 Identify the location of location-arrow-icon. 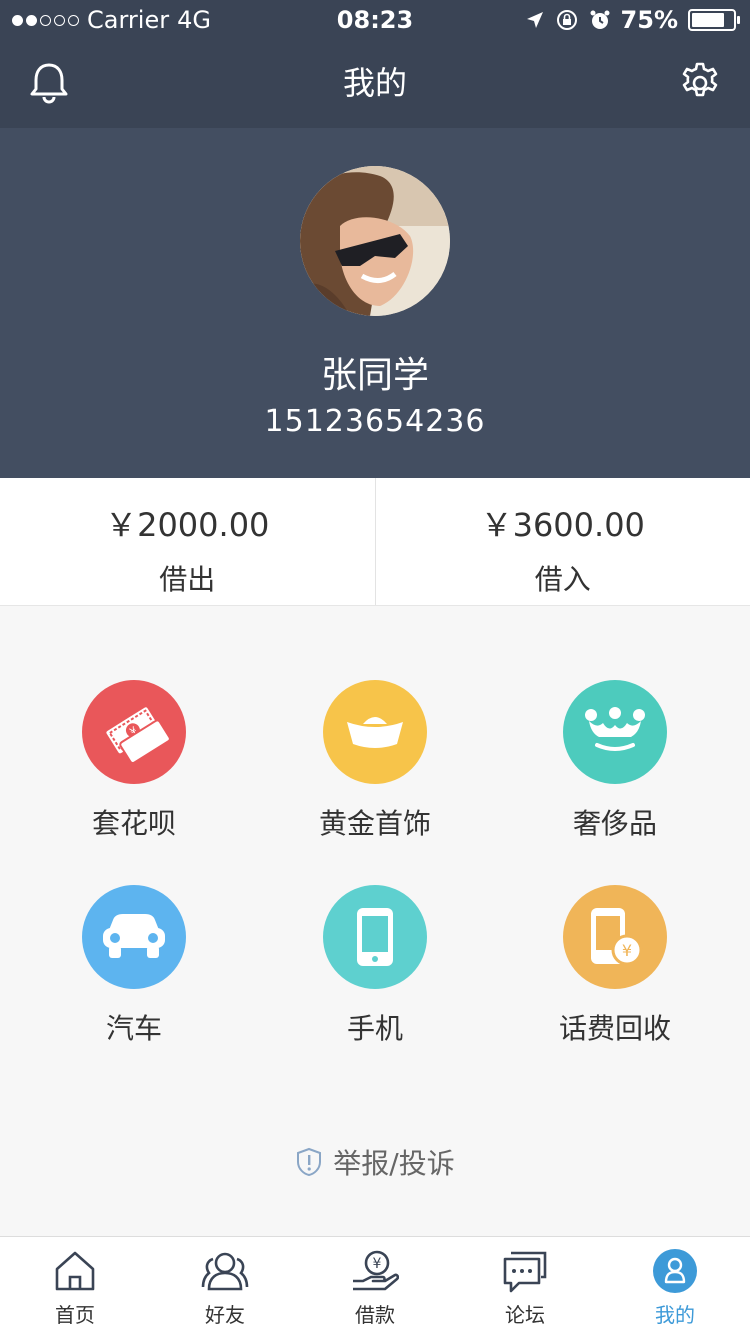
(534, 20).